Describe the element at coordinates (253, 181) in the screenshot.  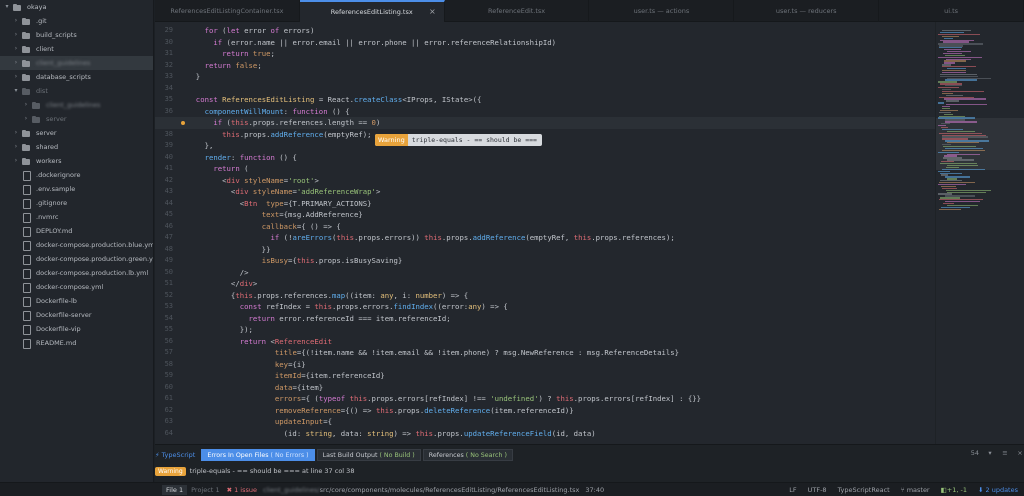
I see `code-line: <div styleName='root'>` at that location.